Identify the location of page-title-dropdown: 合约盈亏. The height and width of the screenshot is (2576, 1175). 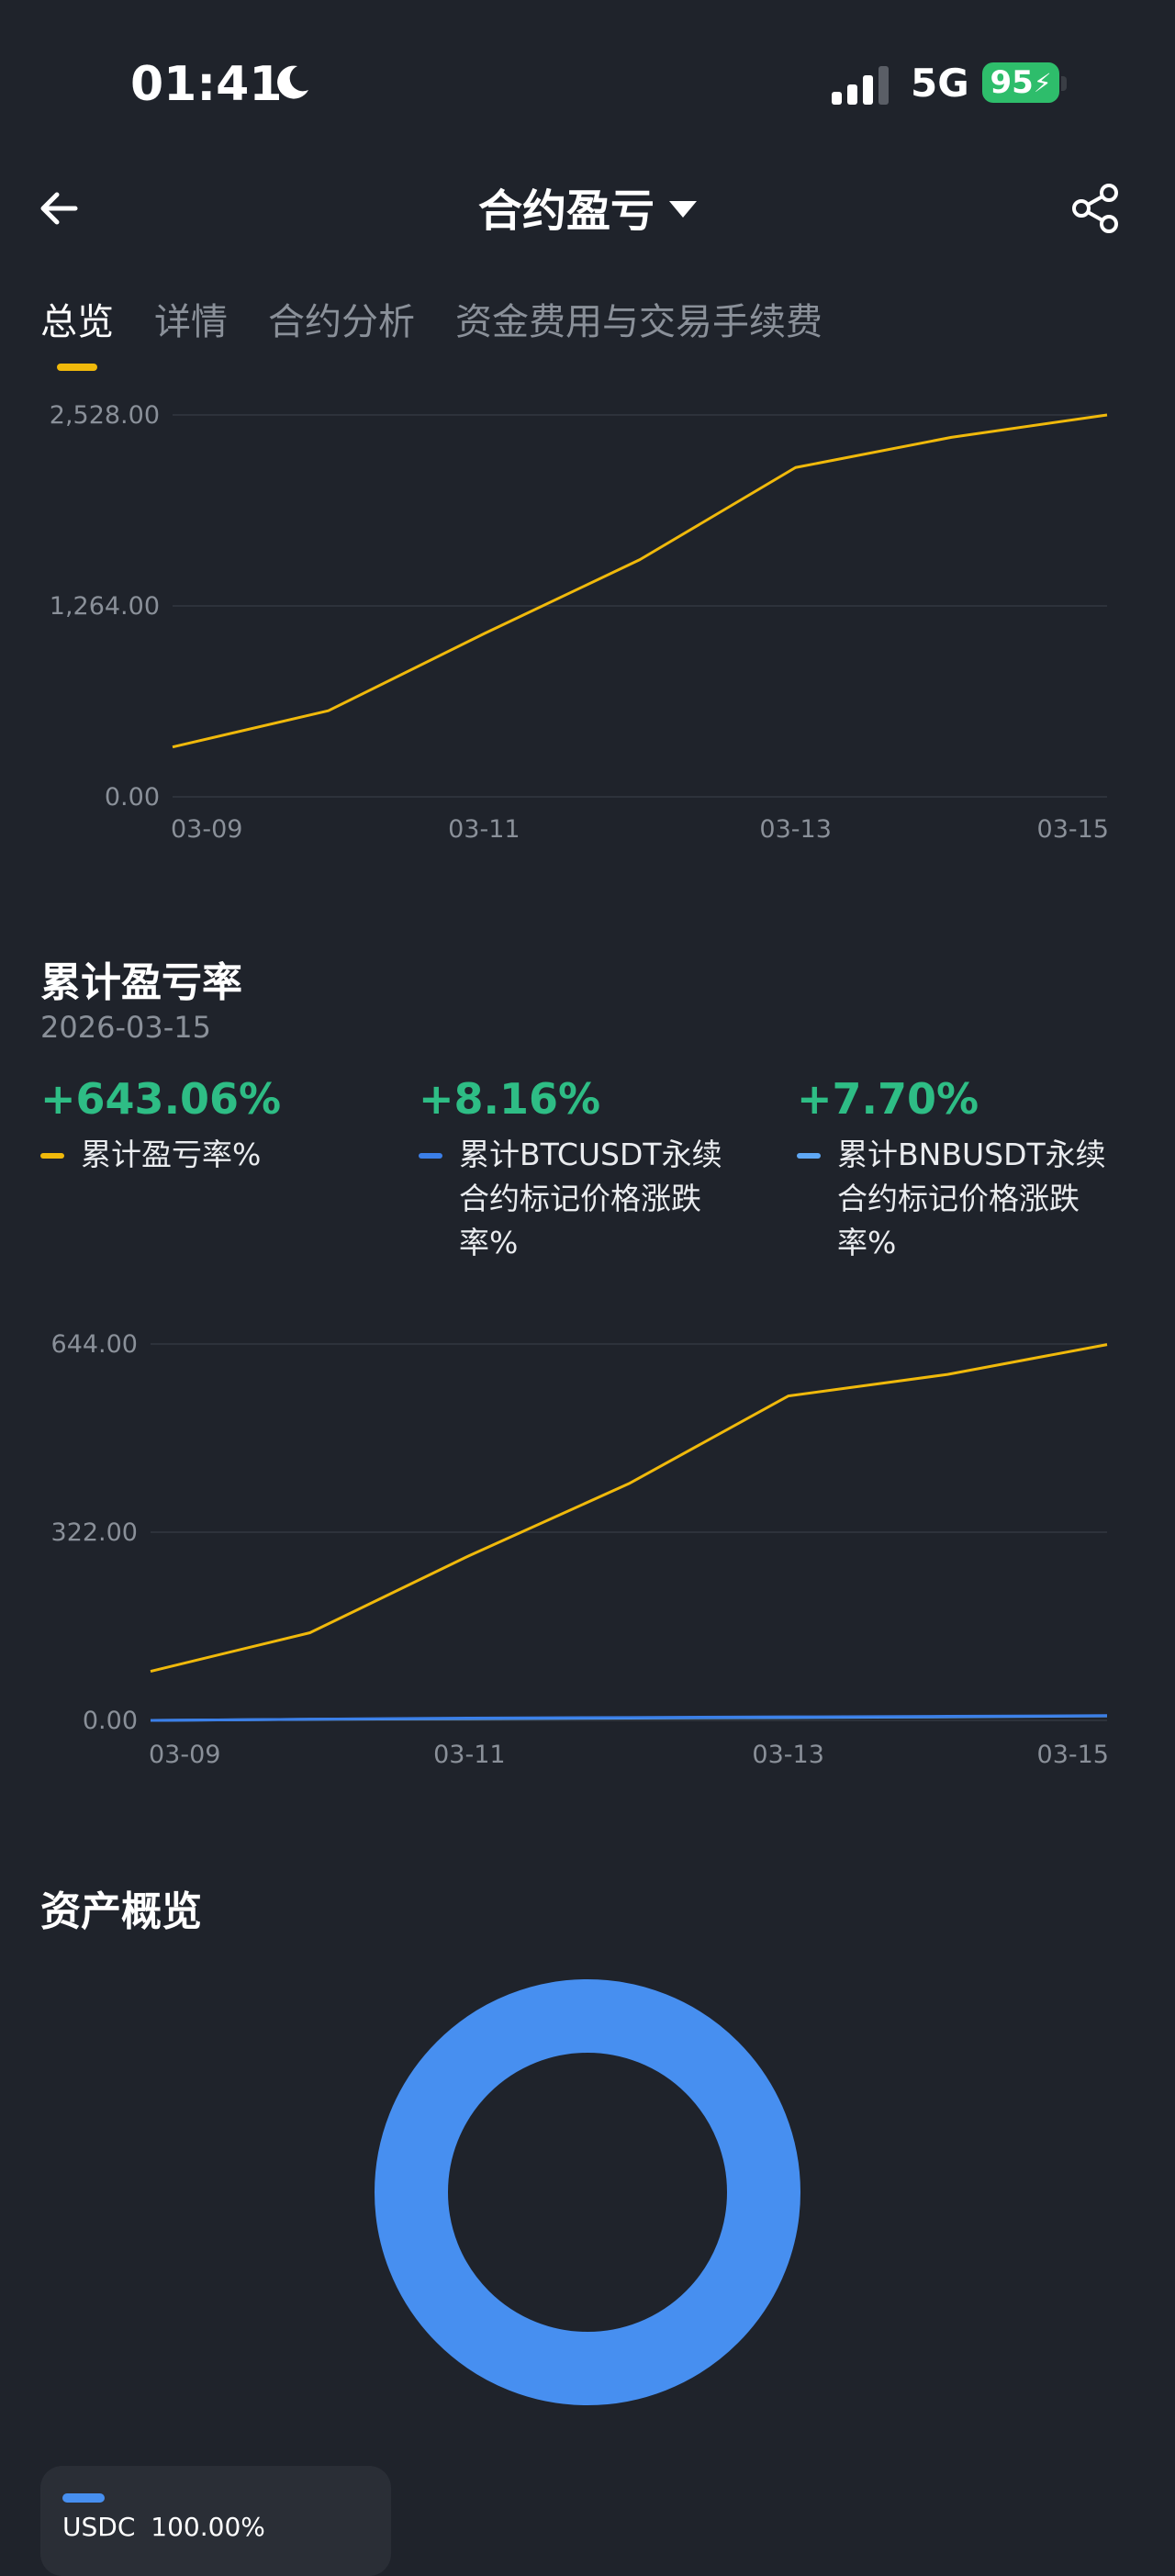
(587, 206).